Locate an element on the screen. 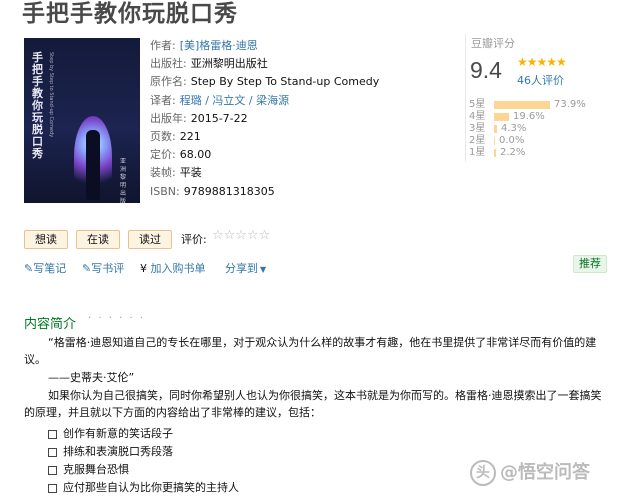 This screenshot has width=640, height=496. rating-star-label: 5星 is located at coordinates (477, 104).